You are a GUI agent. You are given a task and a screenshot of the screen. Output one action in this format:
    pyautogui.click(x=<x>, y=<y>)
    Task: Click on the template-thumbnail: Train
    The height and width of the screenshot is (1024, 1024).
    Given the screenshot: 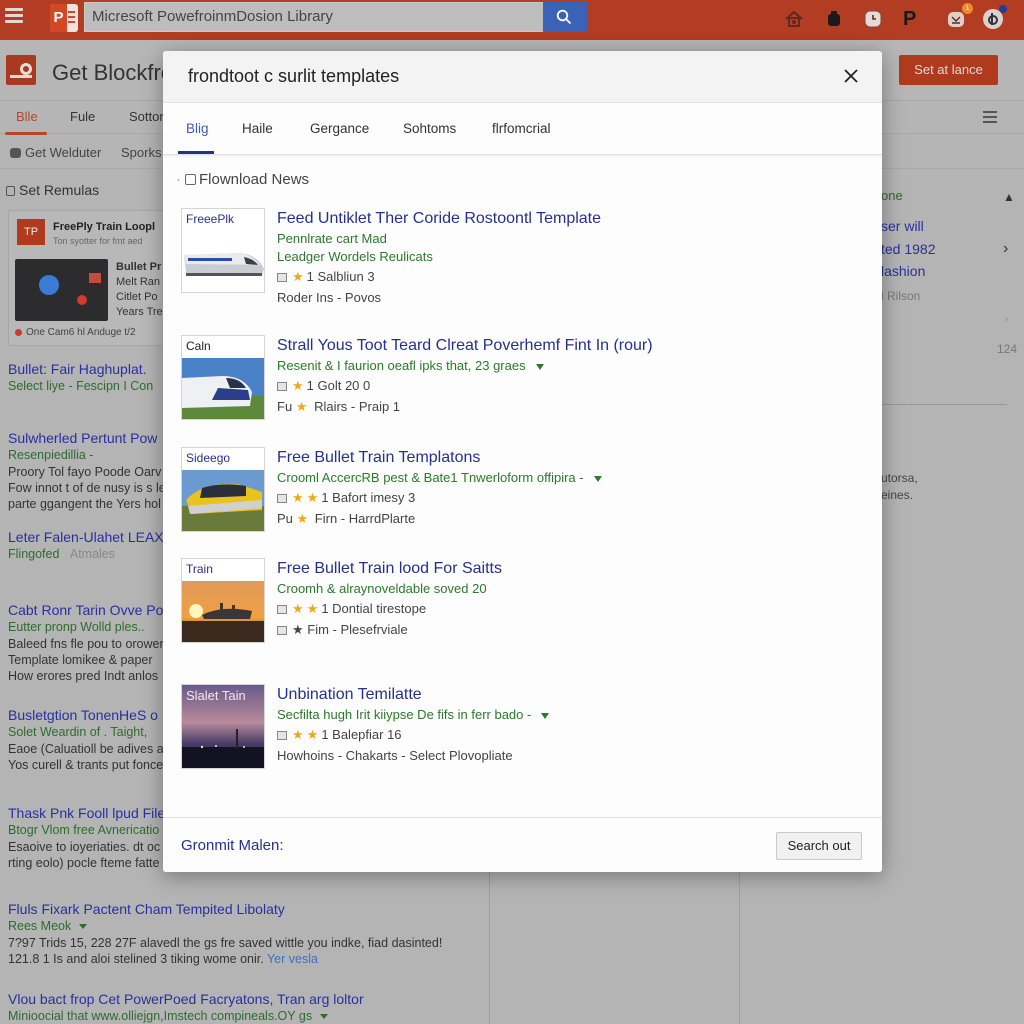 What is the action you would take?
    pyautogui.click(x=223, y=600)
    